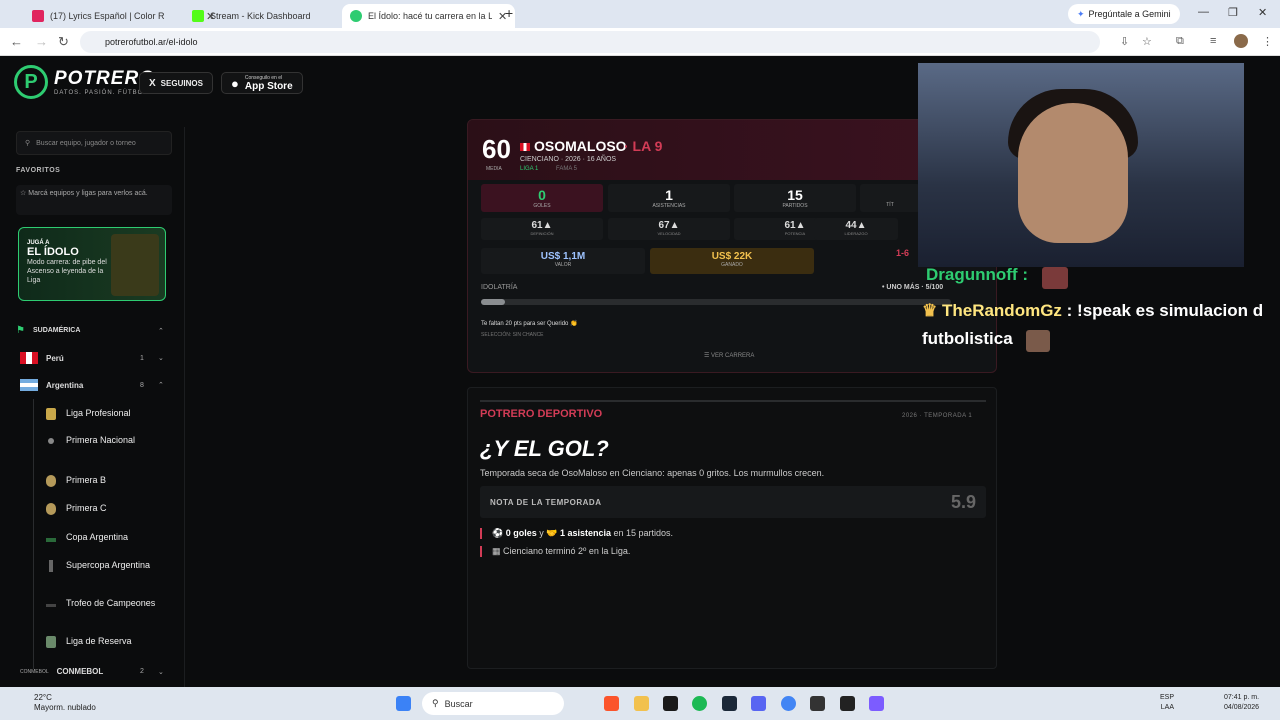 This screenshot has width=1280, height=720. What do you see at coordinates (91, 330) in the screenshot?
I see `region-sudamerica: ⚑ SUDAMÉRICA ⌃` at bounding box center [91, 330].